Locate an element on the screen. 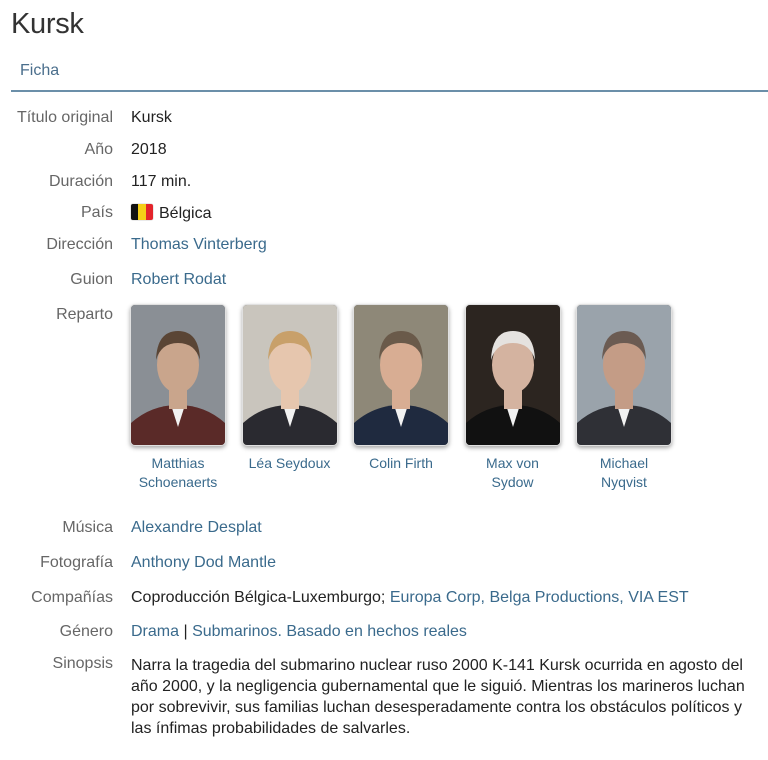  cast-member-name: Matthias Schoenaerts is located at coordinates (178, 473).